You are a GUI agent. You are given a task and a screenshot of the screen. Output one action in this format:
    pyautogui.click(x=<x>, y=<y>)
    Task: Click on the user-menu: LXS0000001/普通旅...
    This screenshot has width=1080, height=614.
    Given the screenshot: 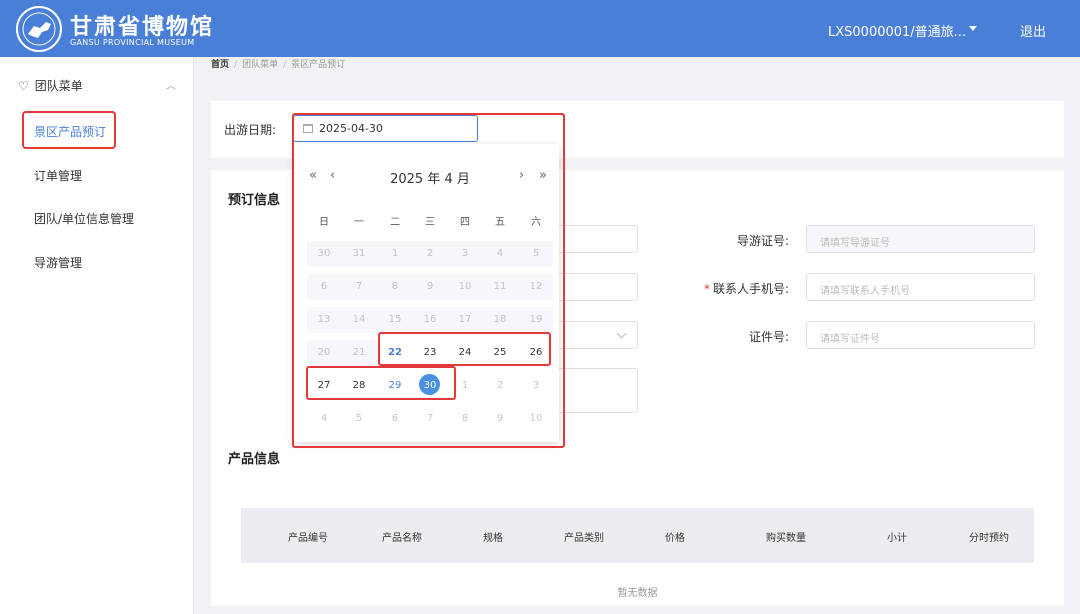 What is the action you would take?
    pyautogui.click(x=897, y=30)
    